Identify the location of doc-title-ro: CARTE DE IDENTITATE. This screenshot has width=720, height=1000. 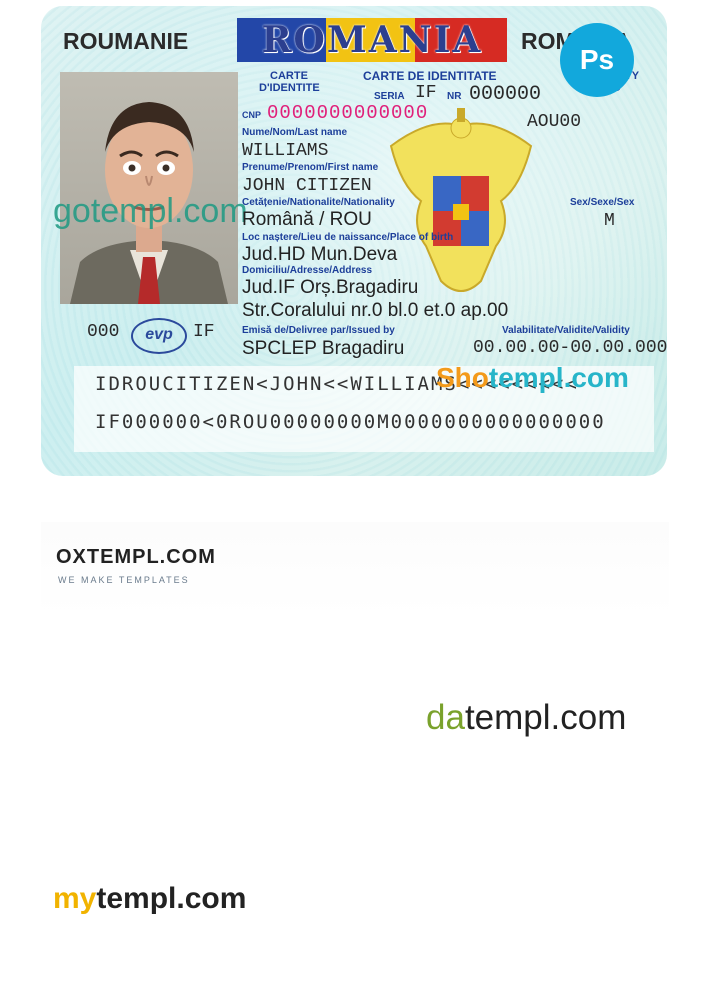
(430, 76).